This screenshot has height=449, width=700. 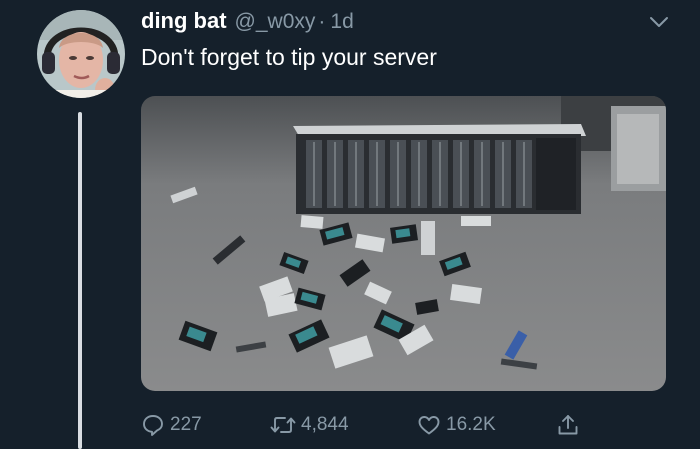 I want to click on tweet-text: Don't forget to tip your server, so click(x=289, y=57).